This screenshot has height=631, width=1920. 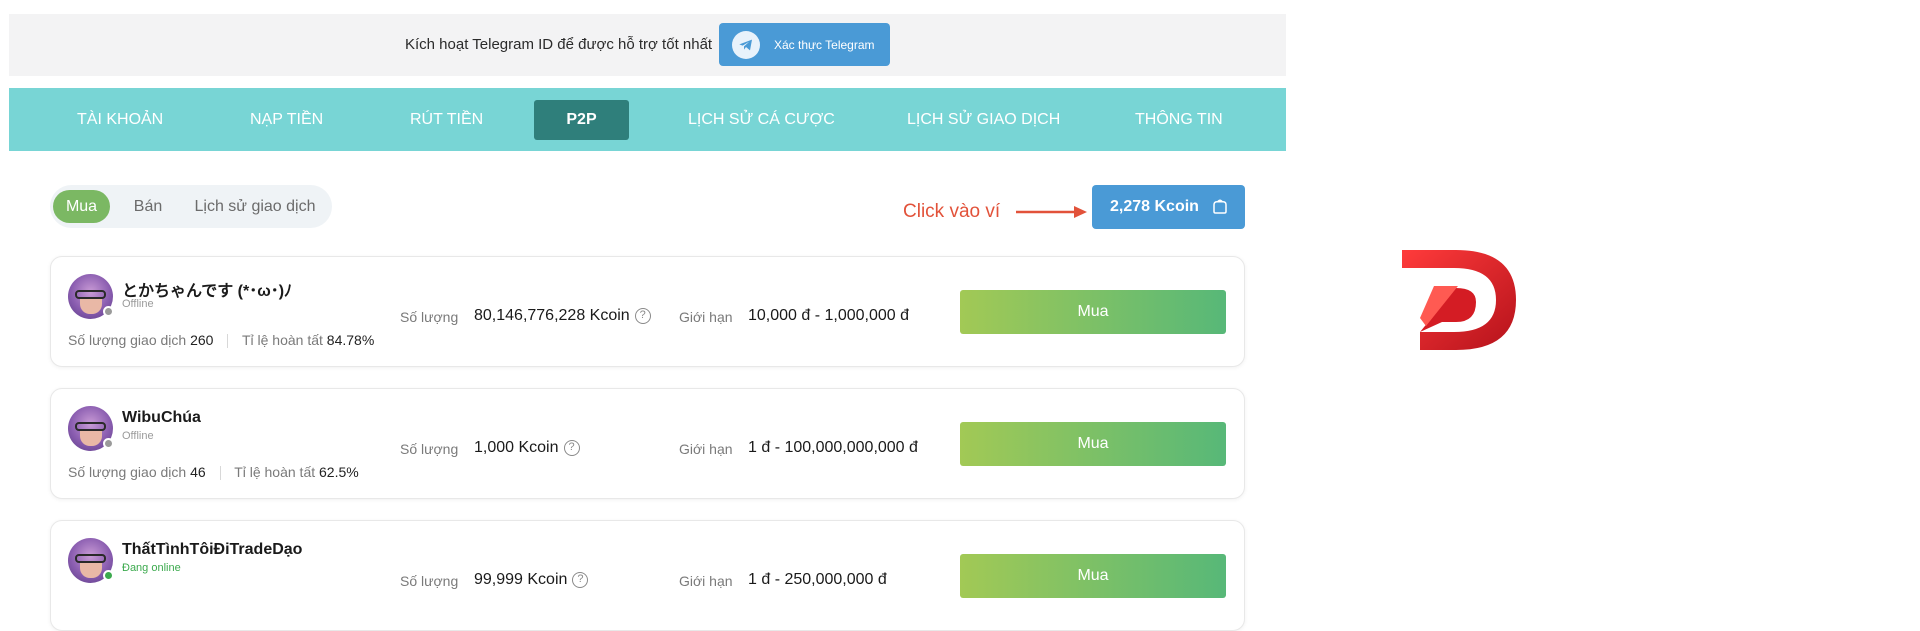 What do you see at coordinates (824, 44) in the screenshot?
I see `verify-telegram-label: Xác thực Telegram` at bounding box center [824, 44].